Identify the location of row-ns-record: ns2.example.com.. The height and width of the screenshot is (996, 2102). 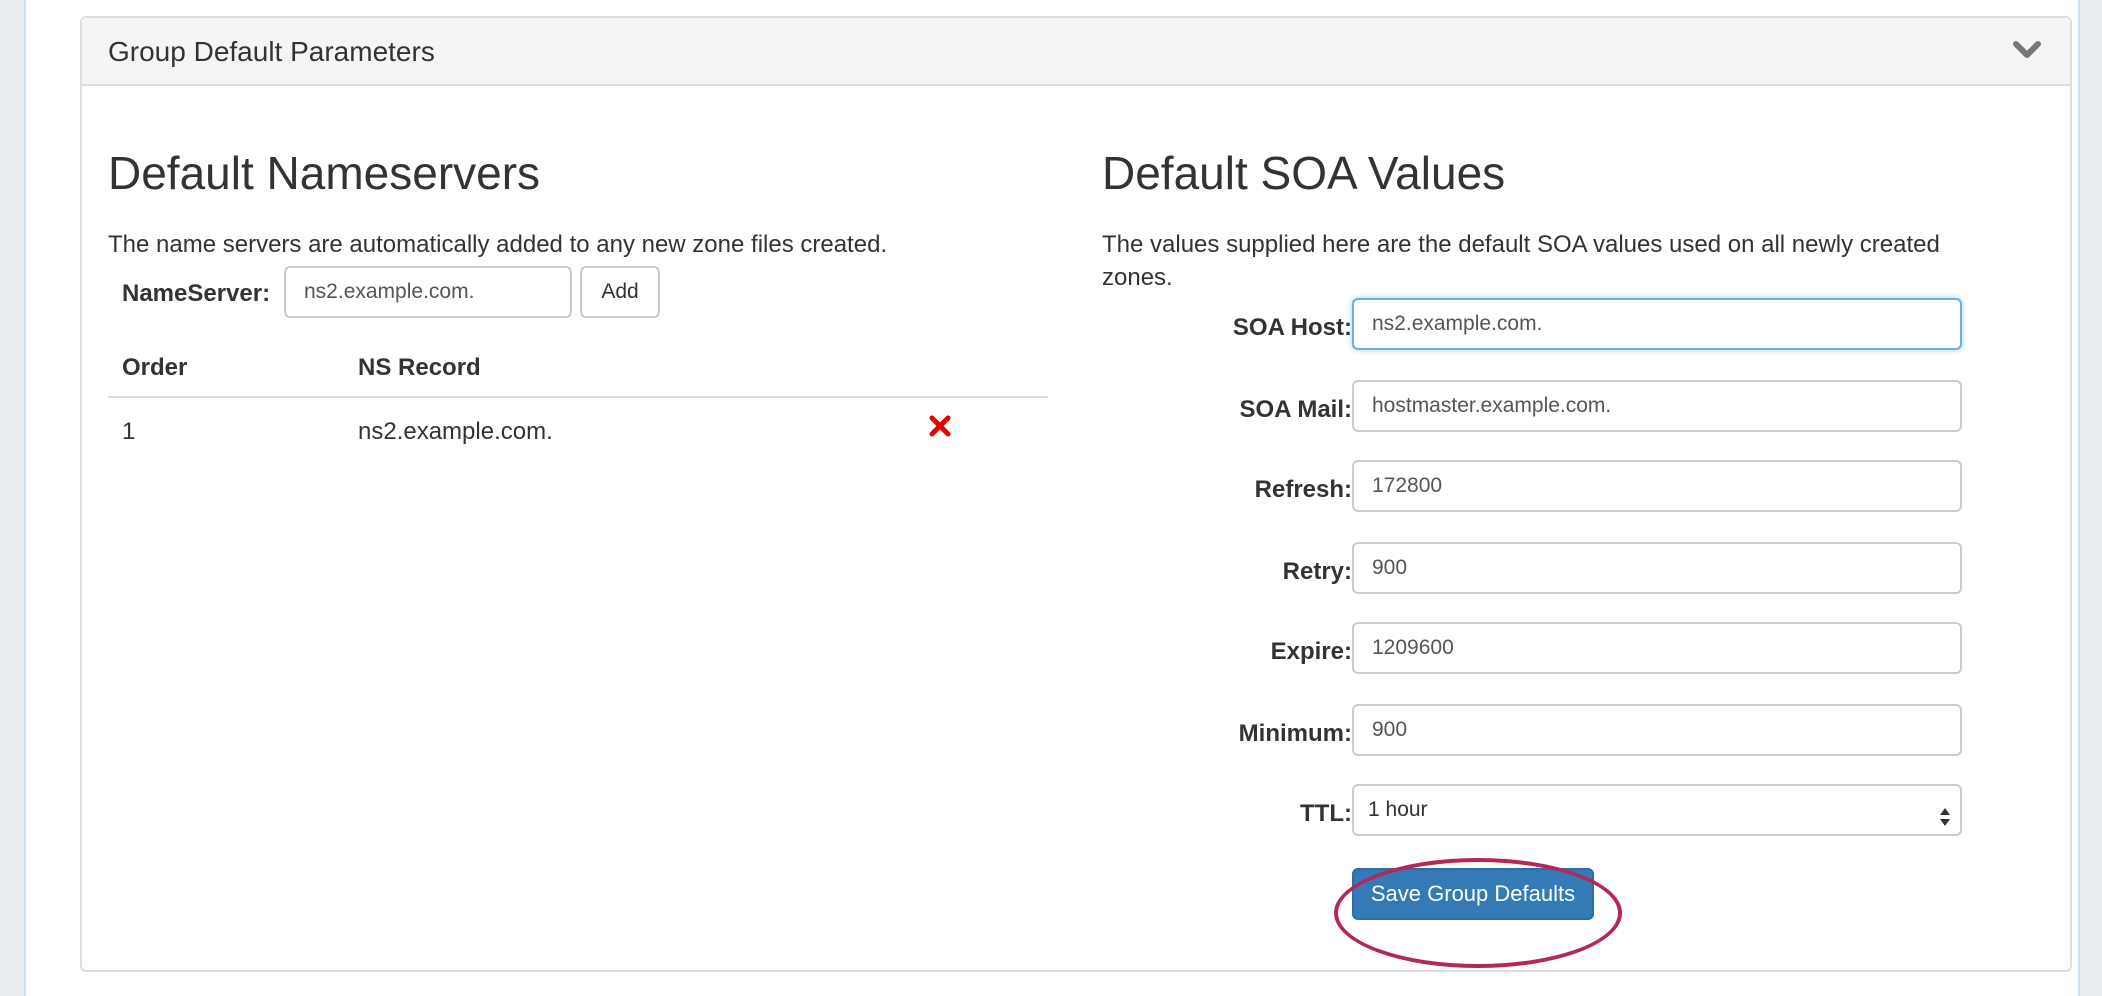
(455, 431).